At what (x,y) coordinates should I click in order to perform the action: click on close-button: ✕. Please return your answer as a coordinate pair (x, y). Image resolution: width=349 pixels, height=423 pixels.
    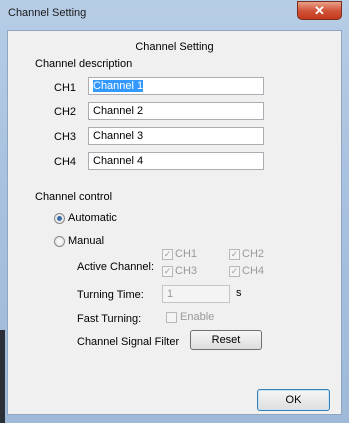
    Looking at the image, I should click on (319, 10).